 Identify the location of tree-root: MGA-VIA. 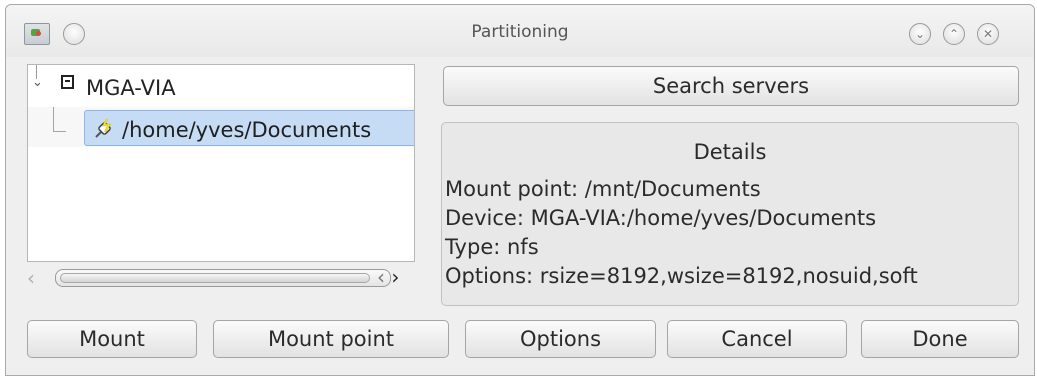
(221, 86).